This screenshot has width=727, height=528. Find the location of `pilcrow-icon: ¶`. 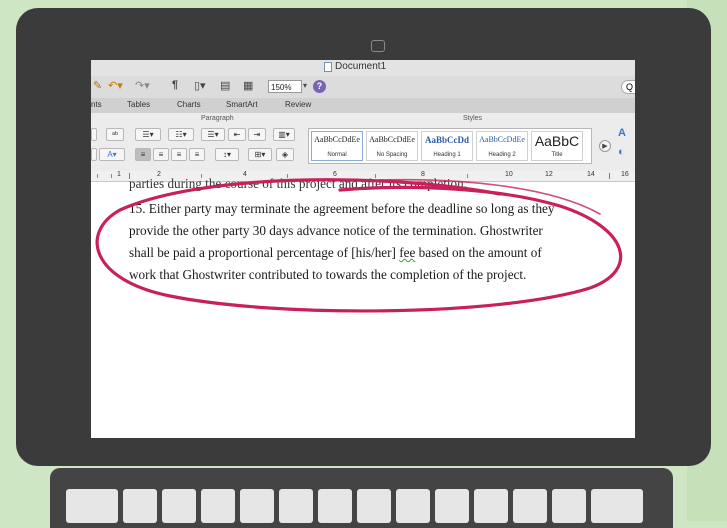

pilcrow-icon: ¶ is located at coordinates (175, 85).